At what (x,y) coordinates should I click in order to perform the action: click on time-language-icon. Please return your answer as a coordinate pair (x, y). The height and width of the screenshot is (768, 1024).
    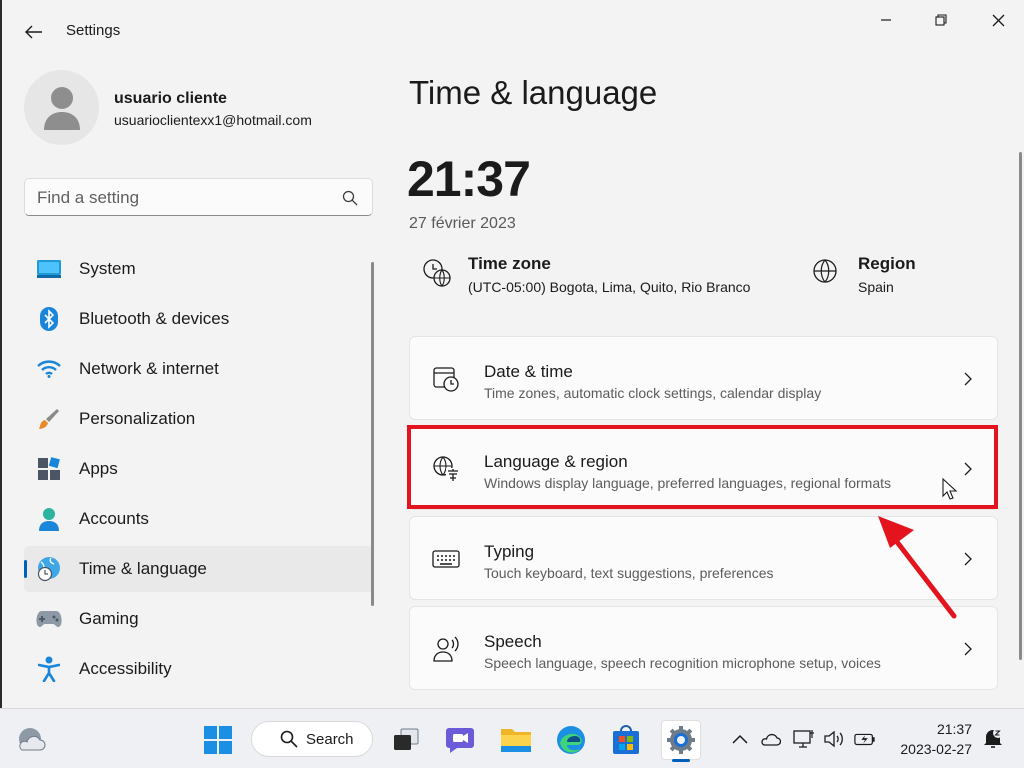
    Looking at the image, I should click on (49, 569).